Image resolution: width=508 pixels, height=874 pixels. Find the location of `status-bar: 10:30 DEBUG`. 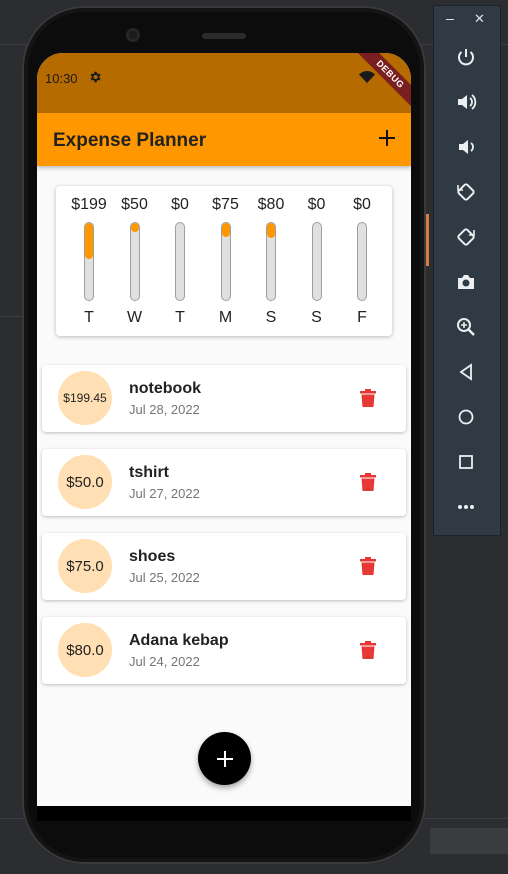

status-bar: 10:30 DEBUG is located at coordinates (224, 83).